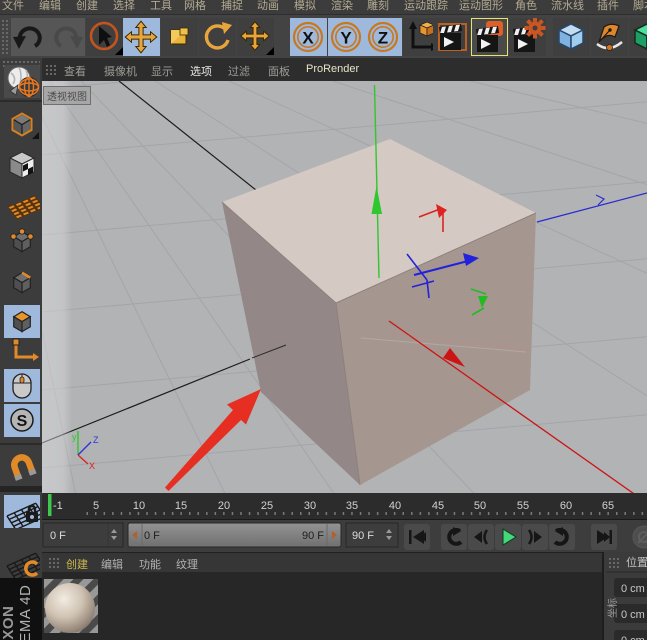 This screenshot has width=647, height=640. Describe the element at coordinates (566, 506) in the screenshot. I see `svg-text: 60` at that location.